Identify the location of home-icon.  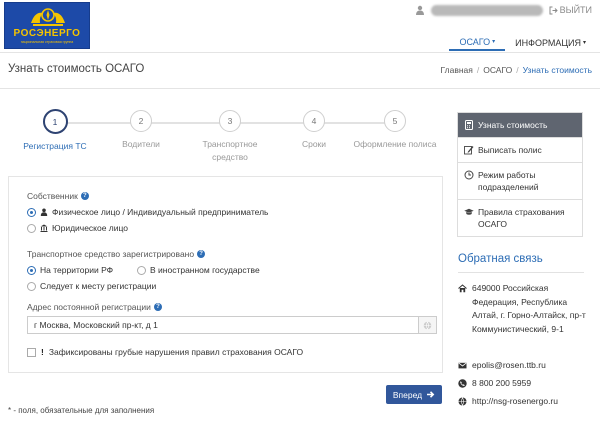
(462, 288).